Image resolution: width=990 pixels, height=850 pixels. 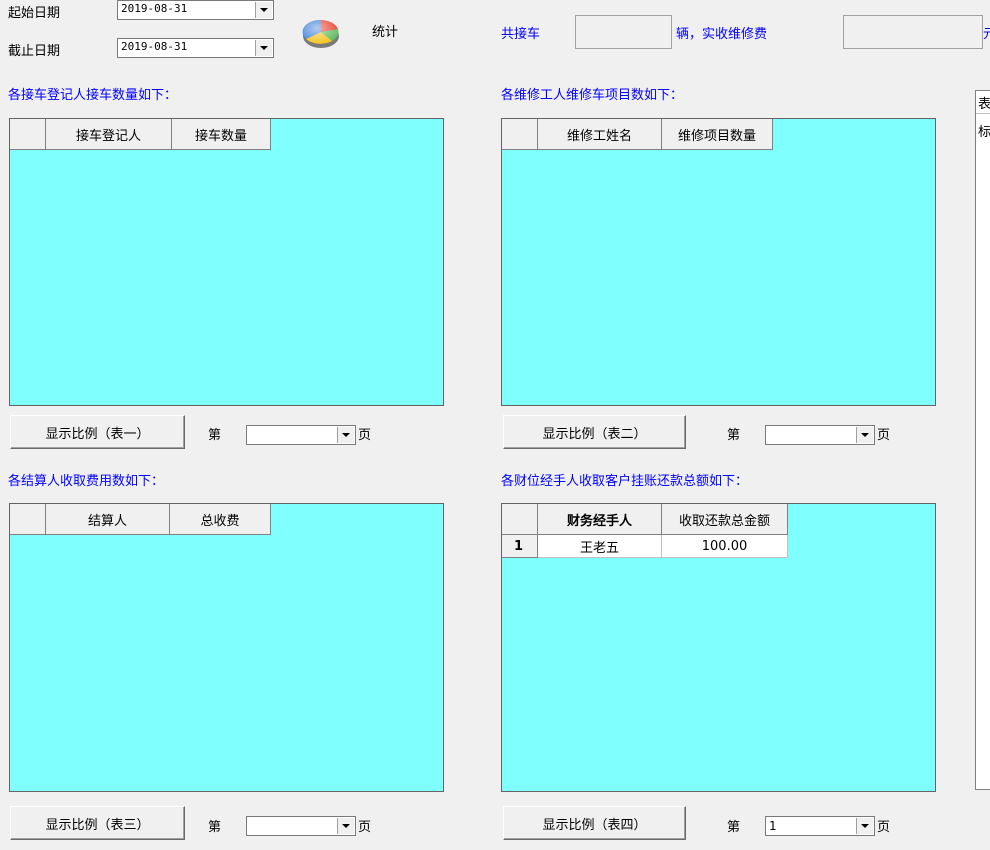 I want to click on column-header: 收取还款总金额, so click(x=725, y=519).